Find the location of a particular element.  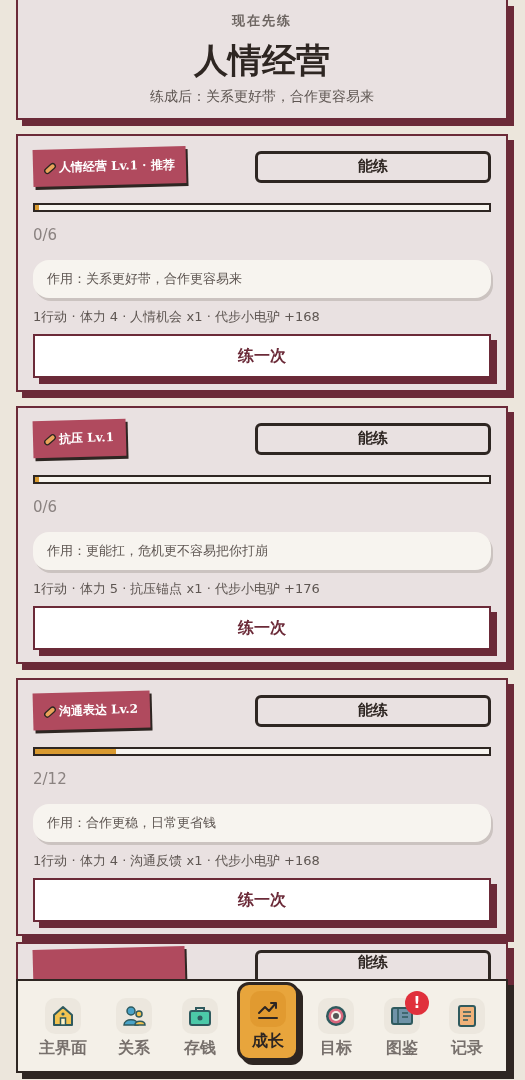

nav-tab: 主界面 is located at coordinates (62, 1026).